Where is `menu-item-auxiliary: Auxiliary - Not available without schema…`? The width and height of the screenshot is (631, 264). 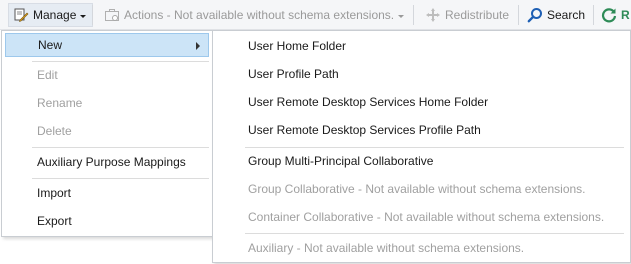 menu-item-auxiliary: Auxiliary - Not available without schema… is located at coordinates (421, 248).